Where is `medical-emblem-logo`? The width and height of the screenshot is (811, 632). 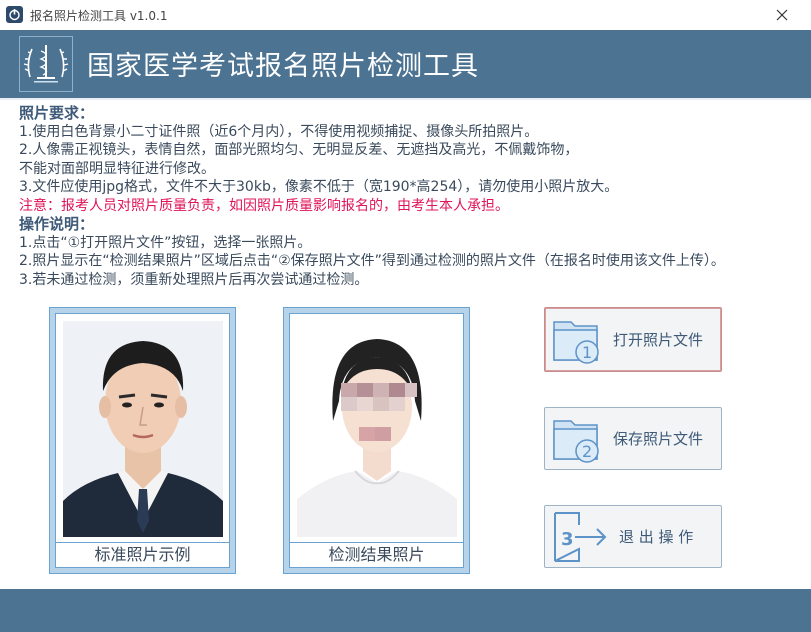 medical-emblem-logo is located at coordinates (46, 64).